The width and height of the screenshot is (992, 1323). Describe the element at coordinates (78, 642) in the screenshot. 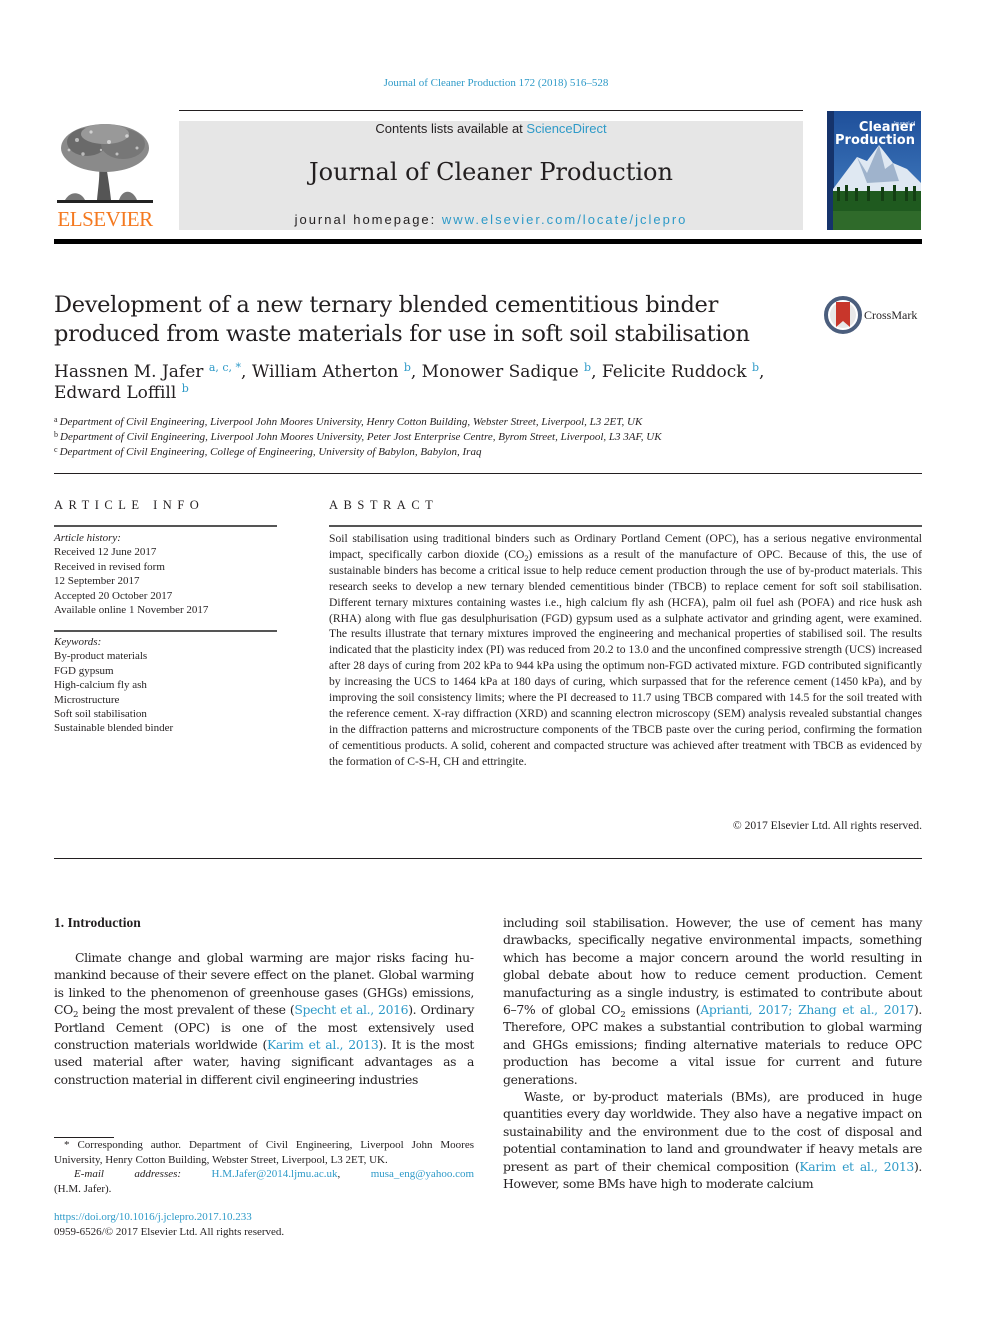

I see `keywords-label: Keywords:` at that location.